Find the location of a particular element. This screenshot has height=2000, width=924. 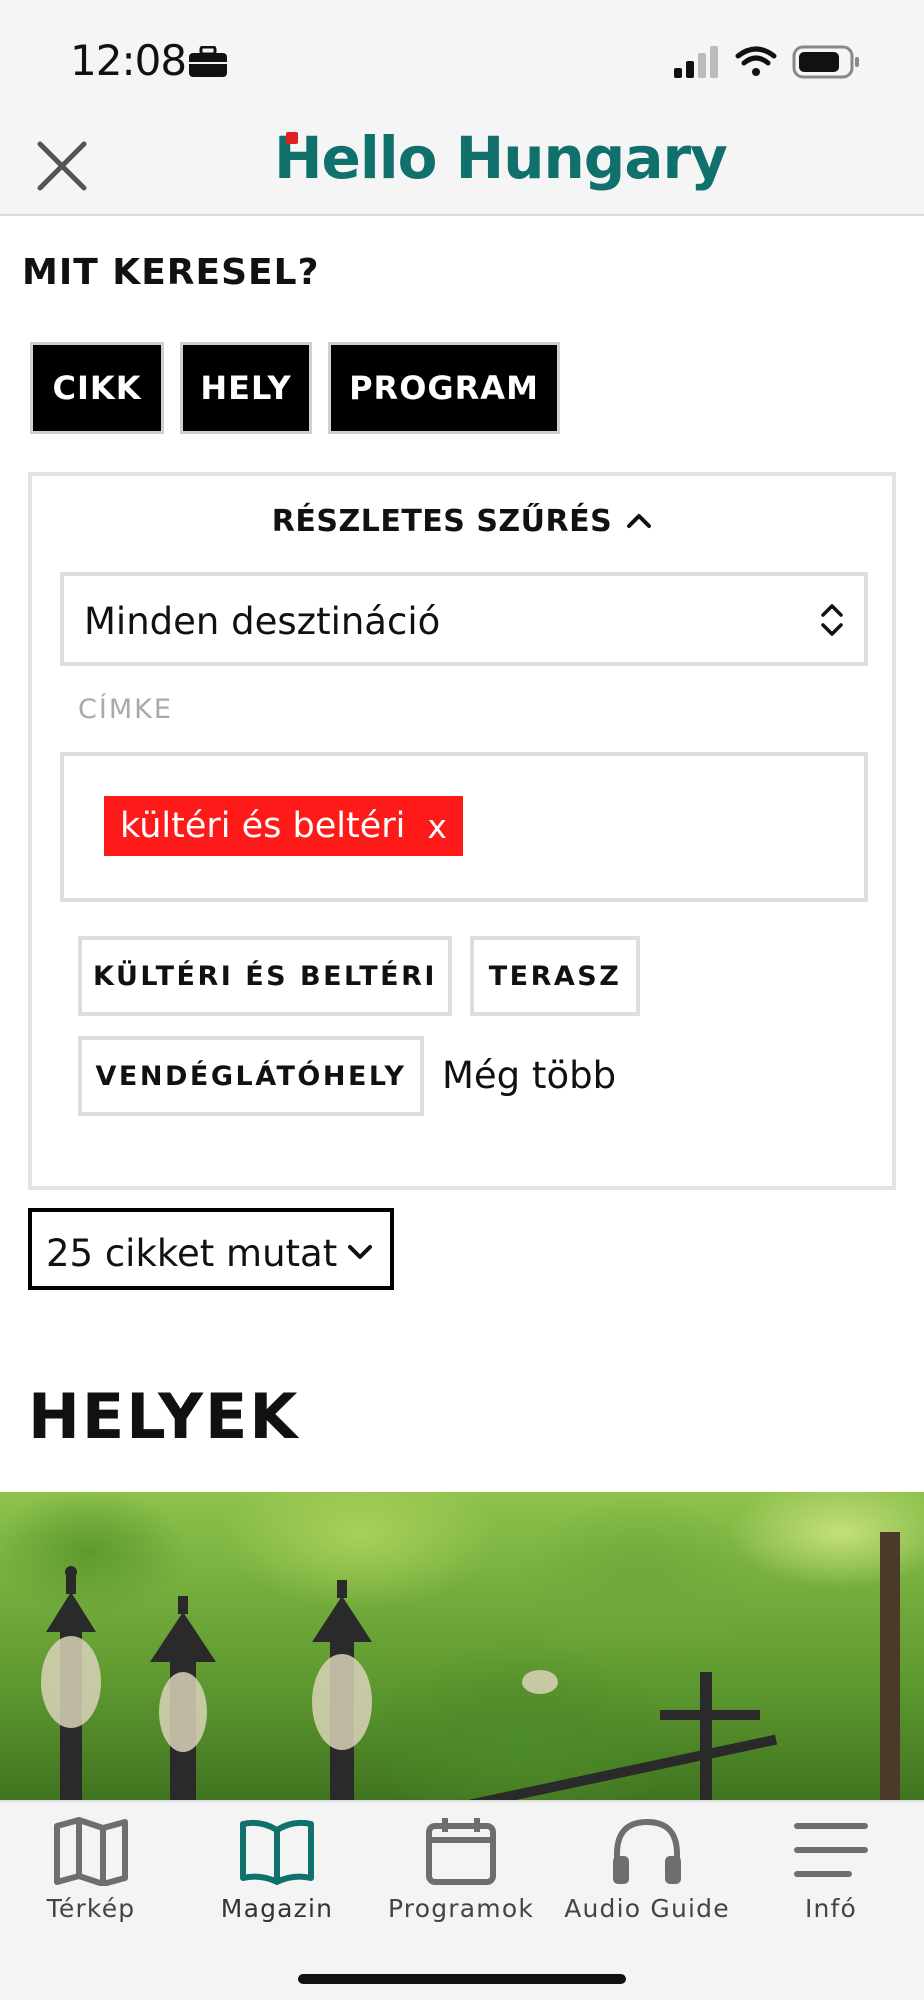

wifi-icon is located at coordinates (756, 61).